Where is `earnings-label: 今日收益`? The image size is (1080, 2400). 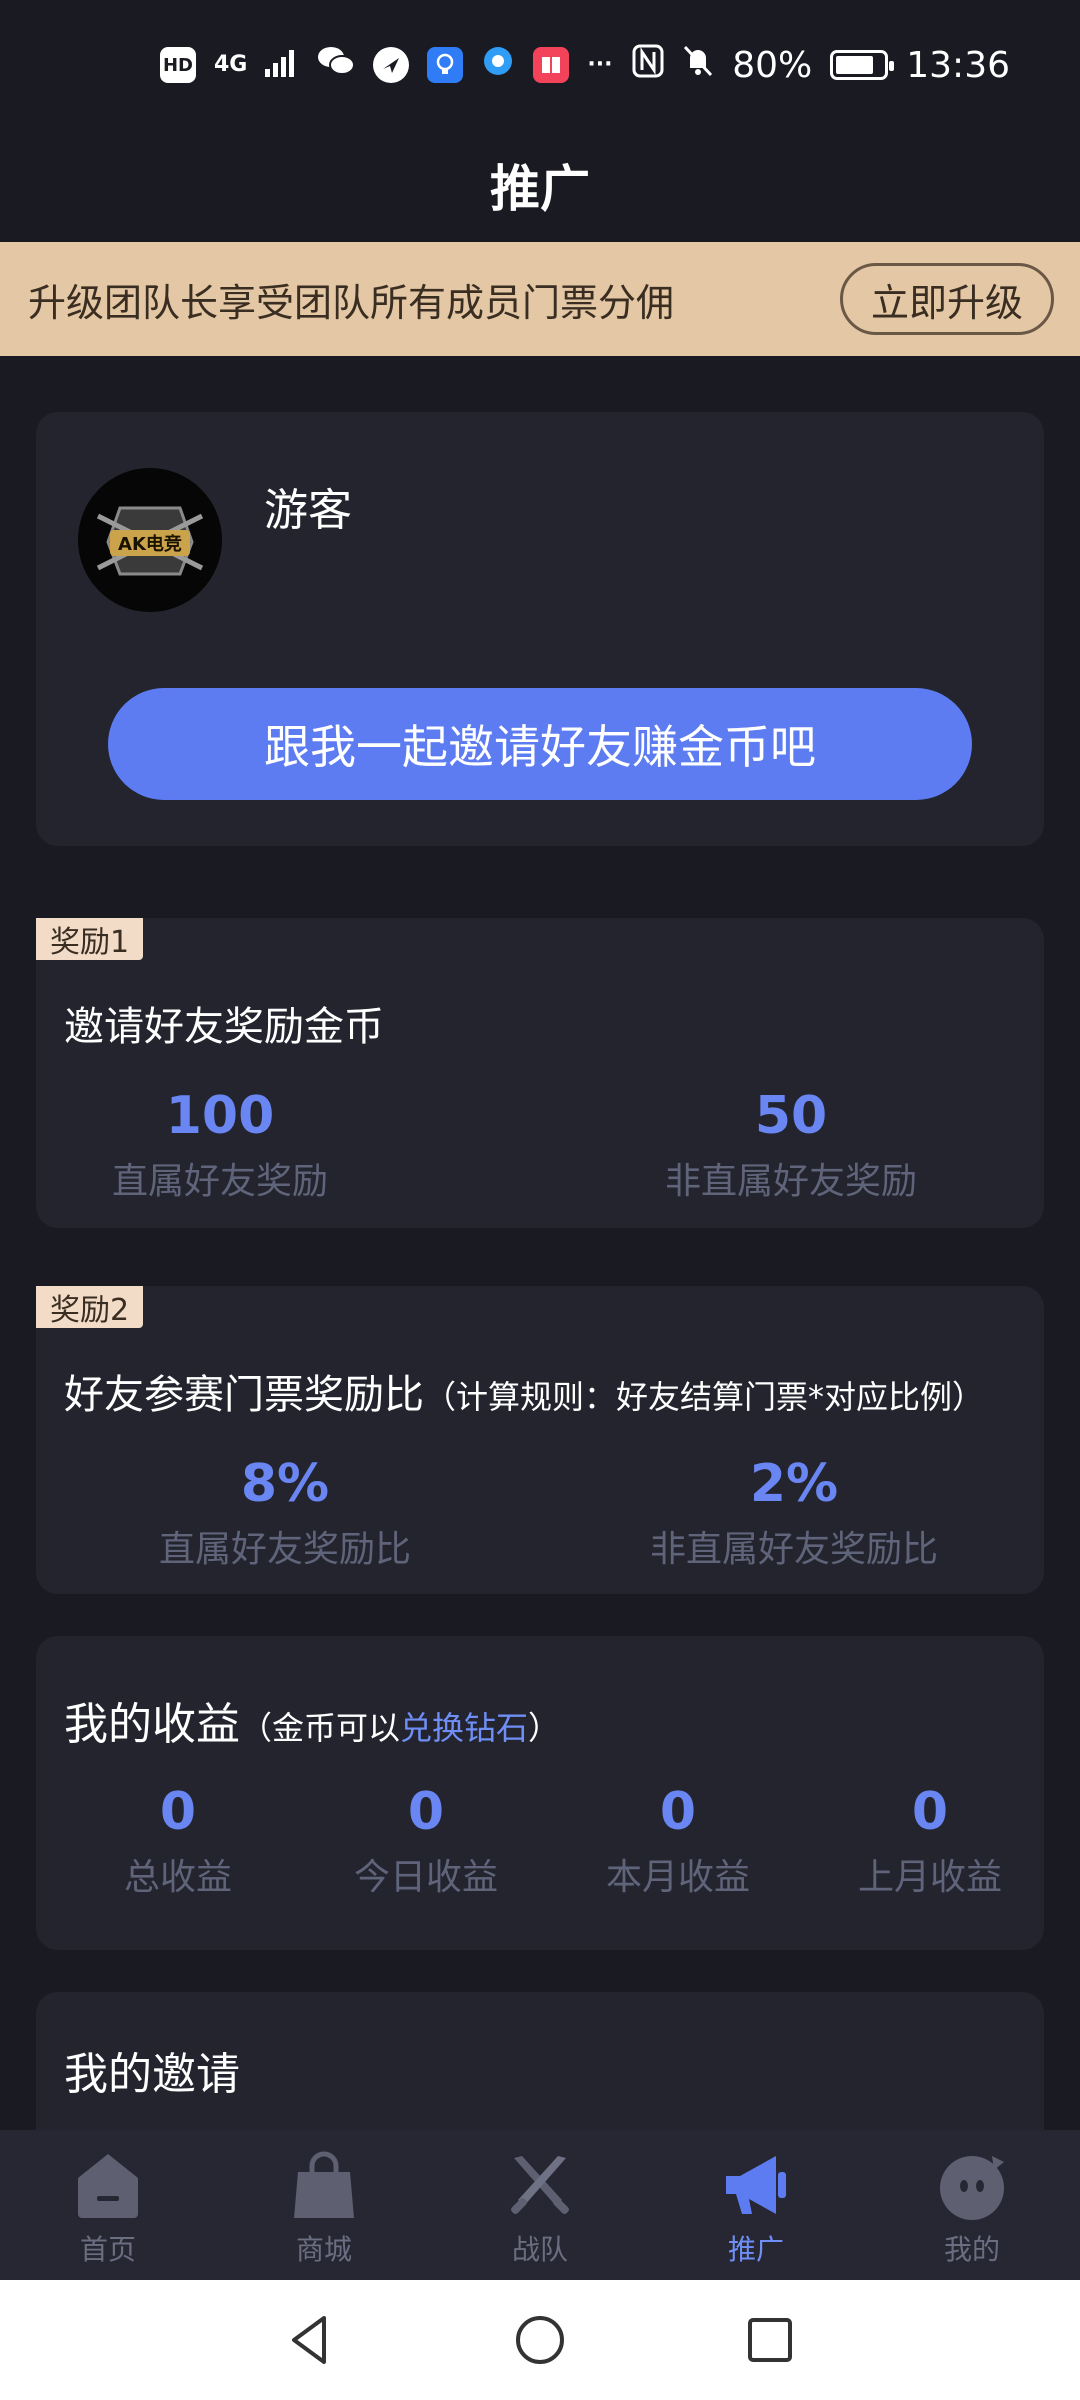
earnings-label: 今日收益 is located at coordinates (425, 1877).